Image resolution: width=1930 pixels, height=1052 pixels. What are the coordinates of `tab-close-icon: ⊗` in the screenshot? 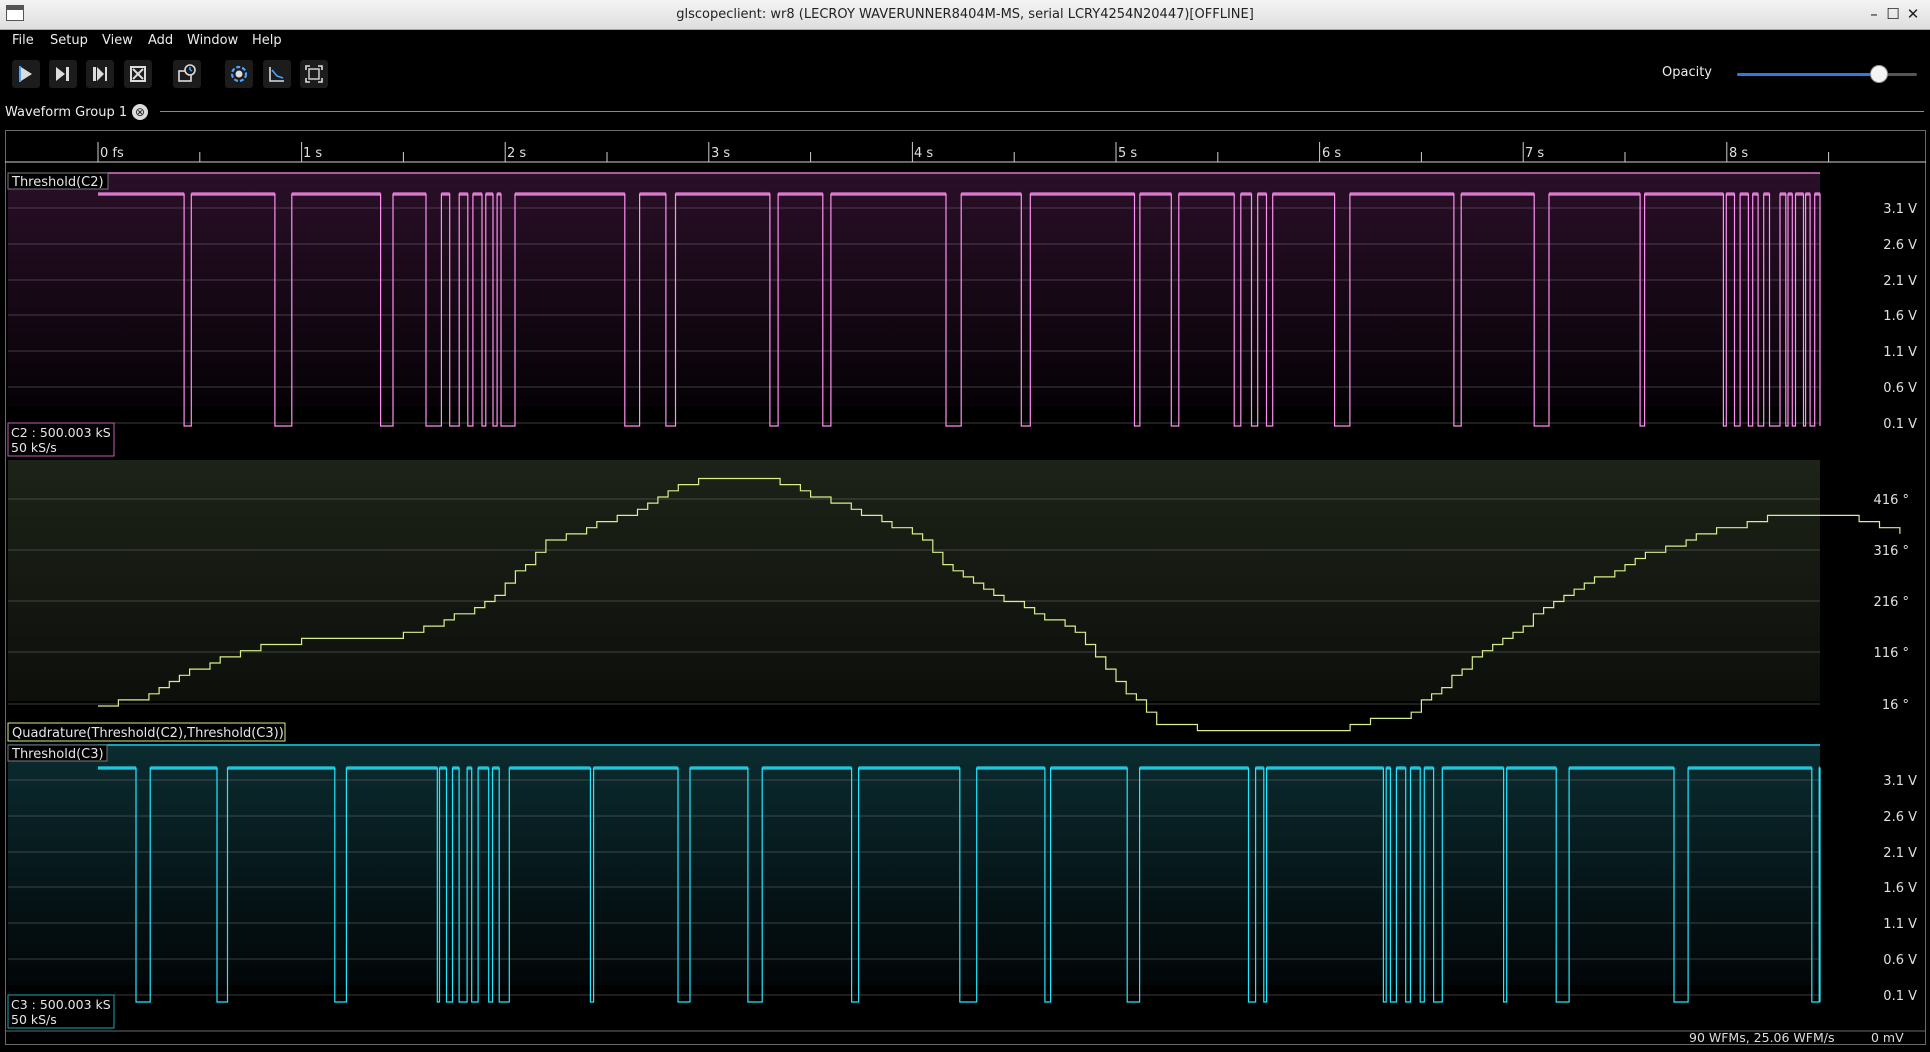 It's located at (140, 112).